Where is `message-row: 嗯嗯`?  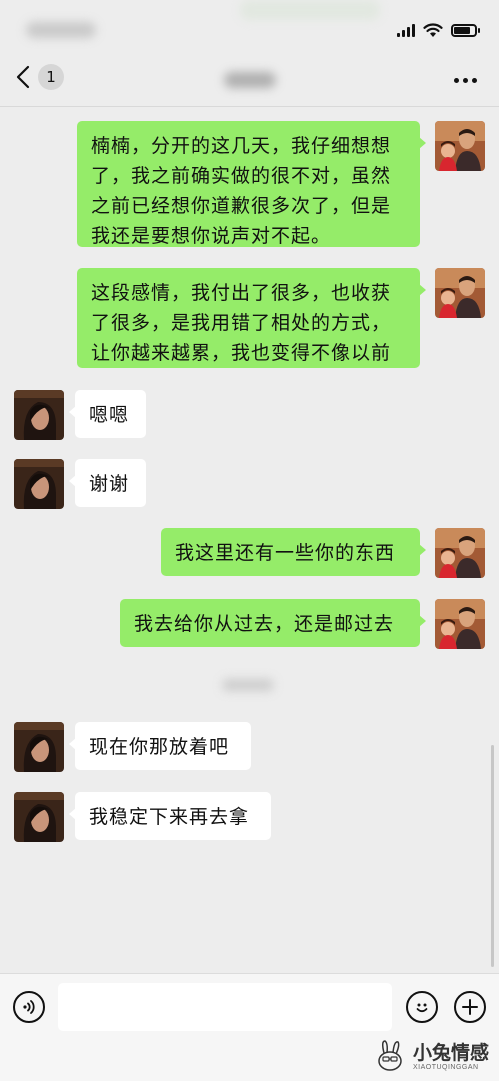
message-row: 嗯嗯 is located at coordinates (249, 415).